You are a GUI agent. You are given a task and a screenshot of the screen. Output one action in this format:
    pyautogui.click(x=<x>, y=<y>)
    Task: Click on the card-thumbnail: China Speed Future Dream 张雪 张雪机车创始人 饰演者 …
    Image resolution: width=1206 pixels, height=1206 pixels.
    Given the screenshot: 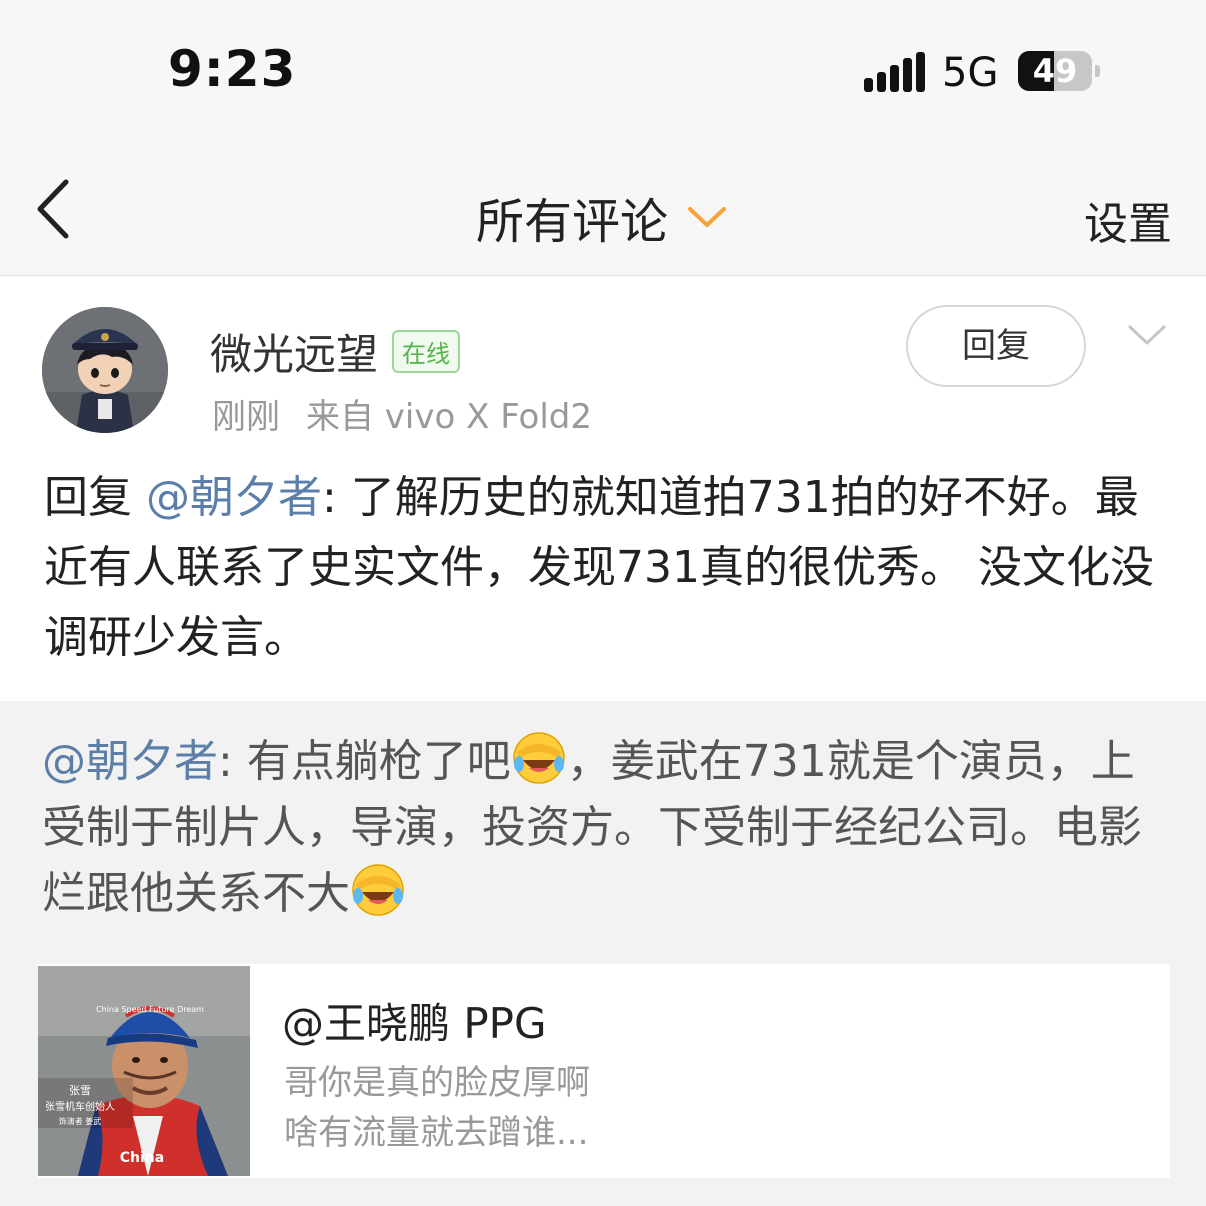 What is the action you would take?
    pyautogui.click(x=144, y=1071)
    